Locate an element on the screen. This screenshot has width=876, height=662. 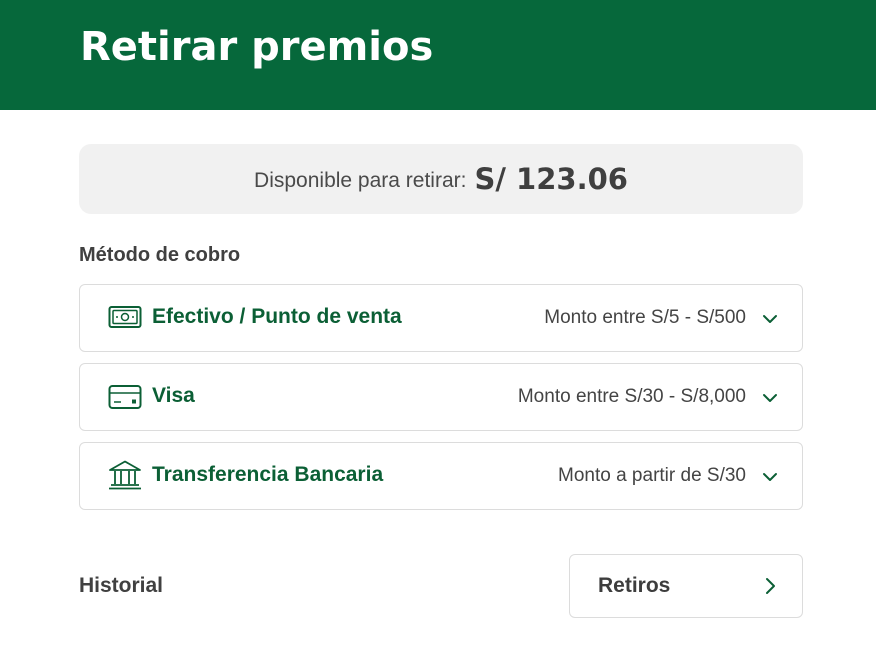
method-range: Monto entre S/5 - S/500 is located at coordinates (645, 317).